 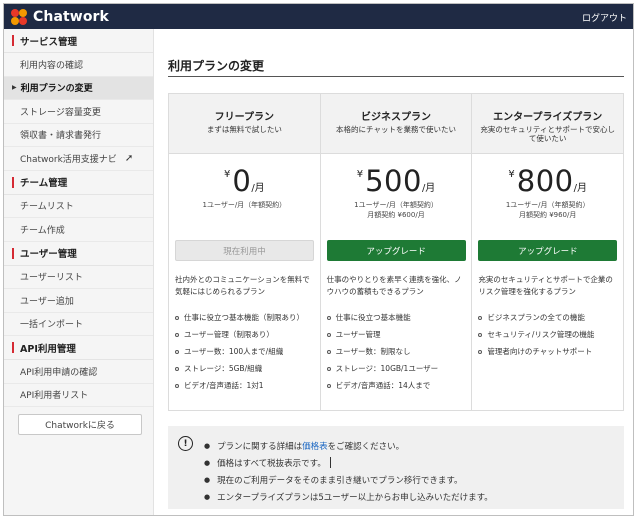 I want to click on sidebar-item-label: チームリスト, so click(x=47, y=207).